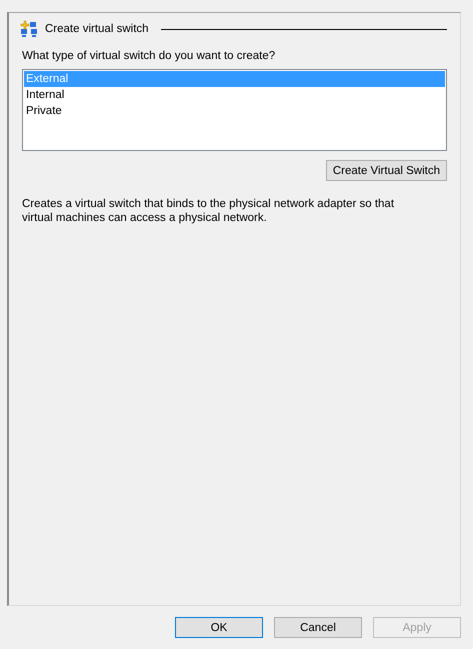  What do you see at coordinates (219, 627) in the screenshot?
I see `dialog-button: OK` at bounding box center [219, 627].